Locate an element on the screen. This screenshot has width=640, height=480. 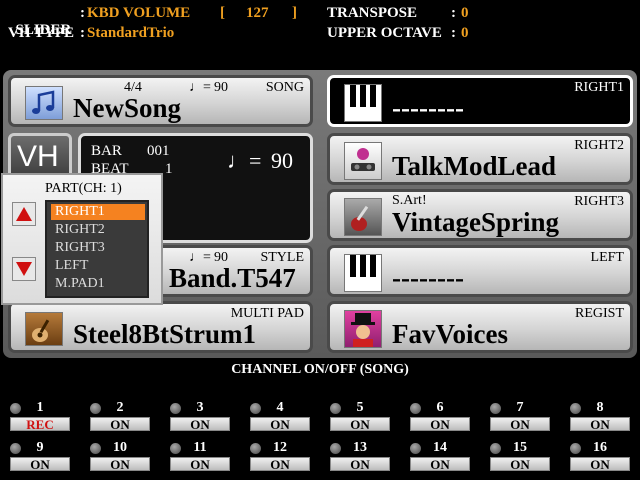
channel-16-button: ON is located at coordinates (600, 464).